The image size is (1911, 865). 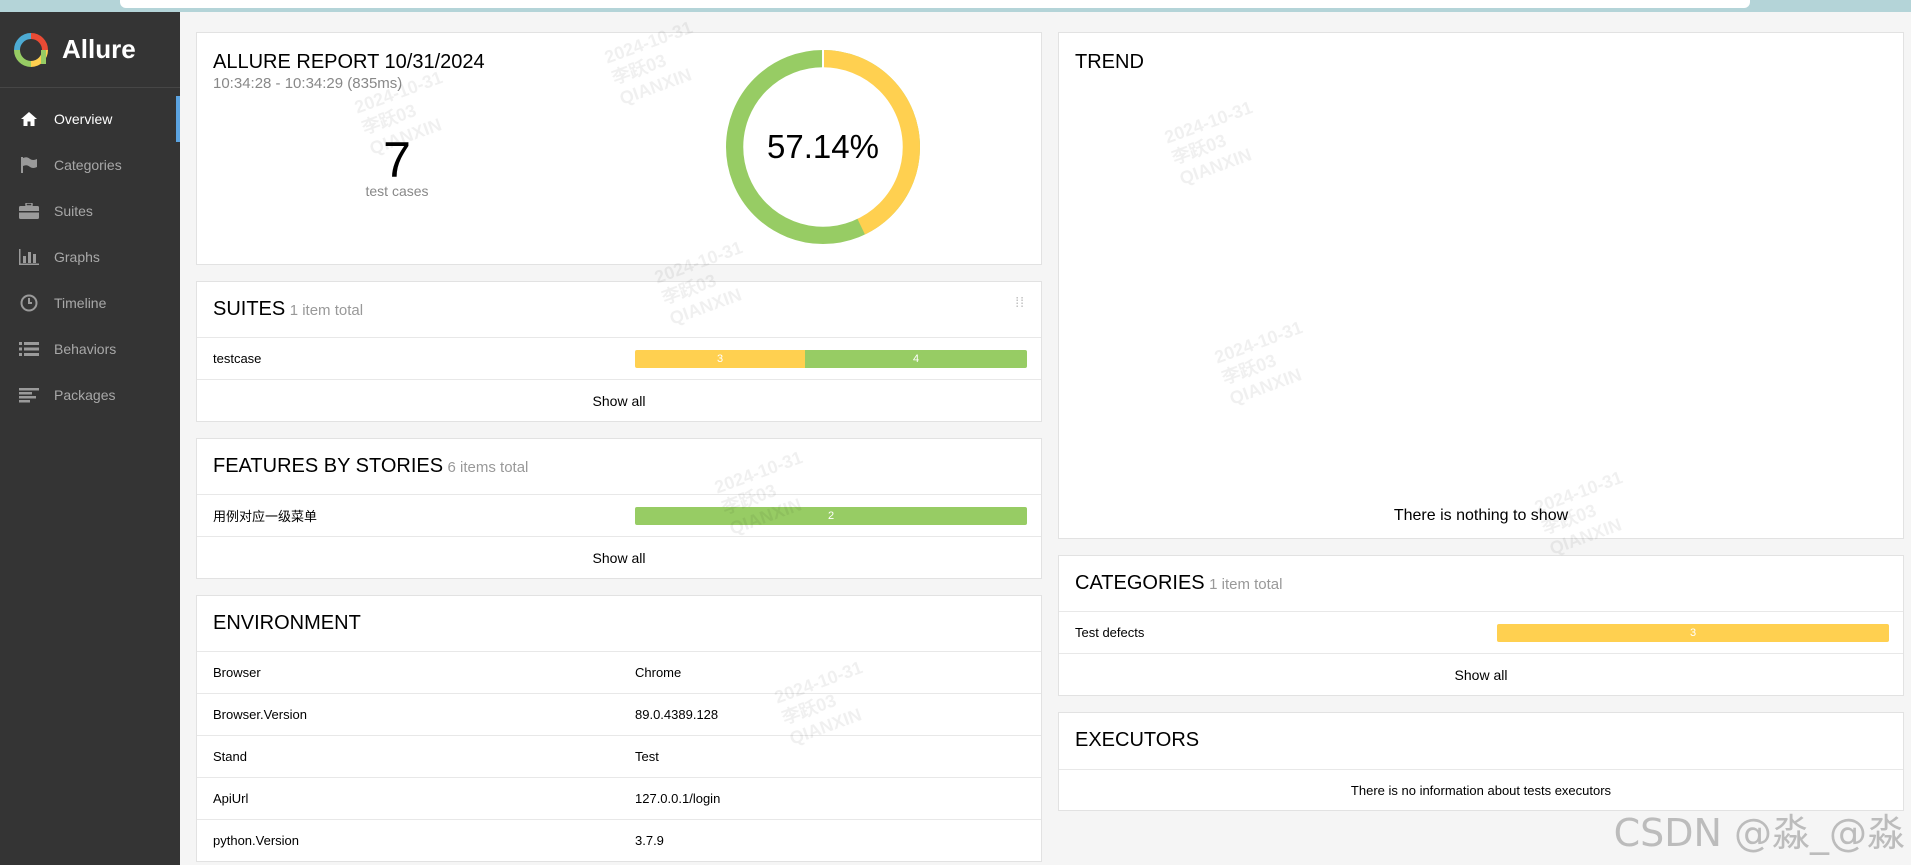 I want to click on nav-label: Graphs, so click(x=77, y=257).